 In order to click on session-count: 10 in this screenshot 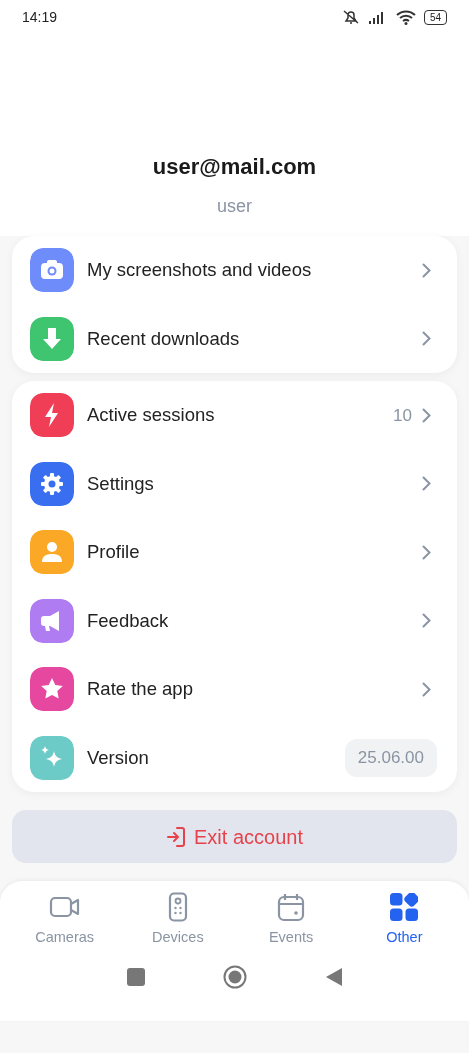, I will do `click(402, 415)`.